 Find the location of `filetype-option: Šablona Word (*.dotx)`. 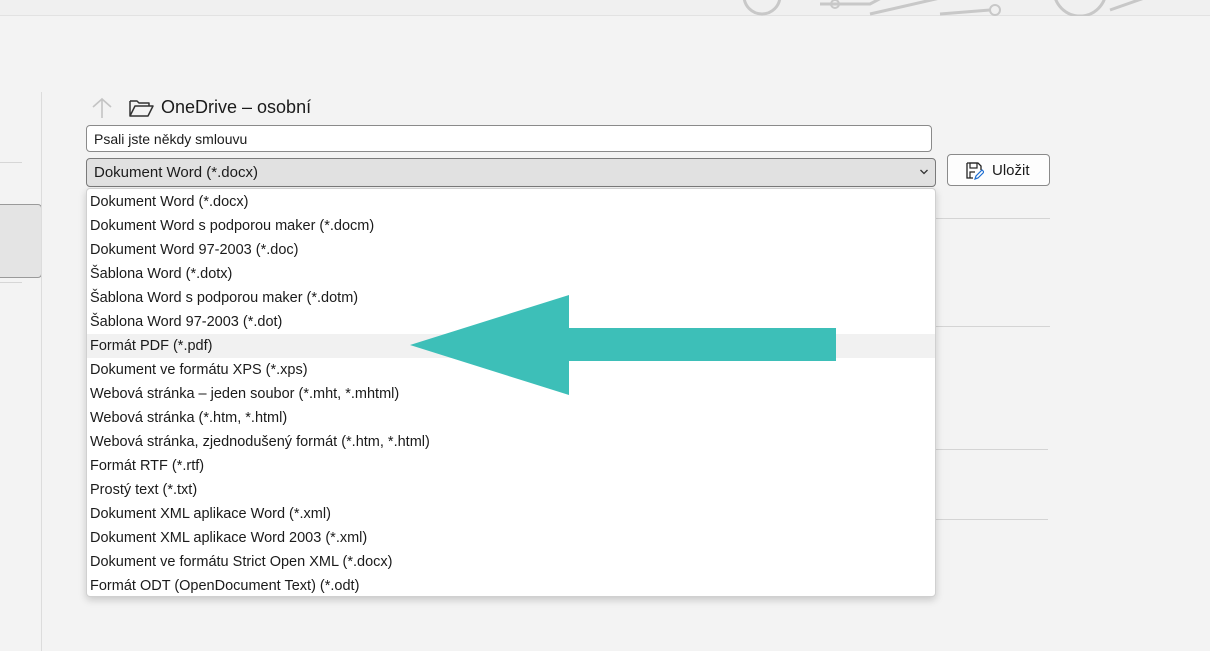

filetype-option: Šablona Word (*.dotx) is located at coordinates (511, 274).